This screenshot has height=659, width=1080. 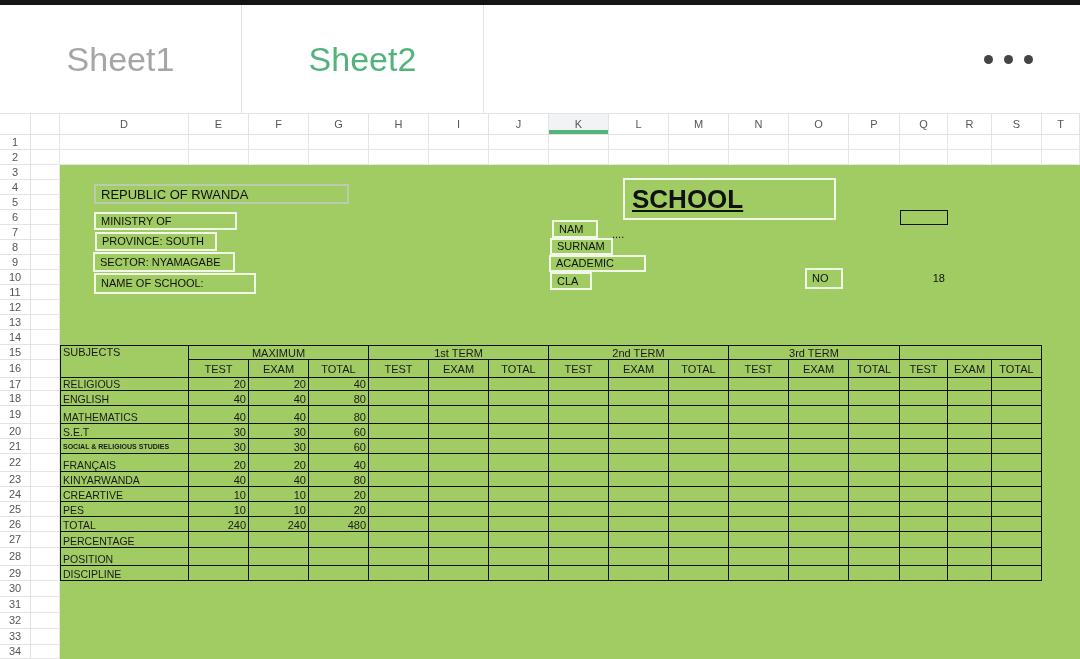 What do you see at coordinates (15, 172) in the screenshot?
I see `row-number: 3` at bounding box center [15, 172].